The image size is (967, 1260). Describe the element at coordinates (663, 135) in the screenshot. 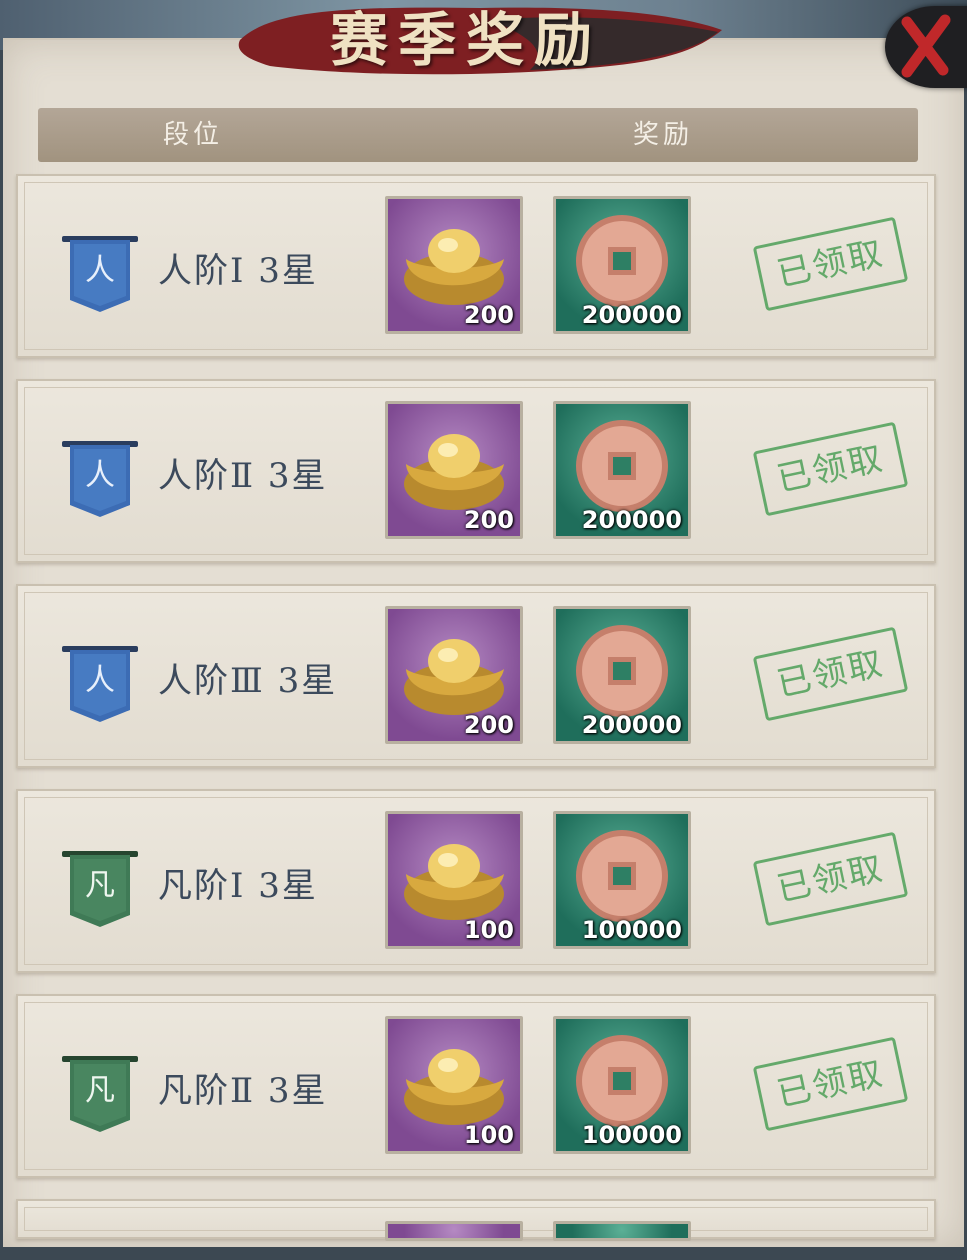

I see `reward-column-header: 奖励` at that location.